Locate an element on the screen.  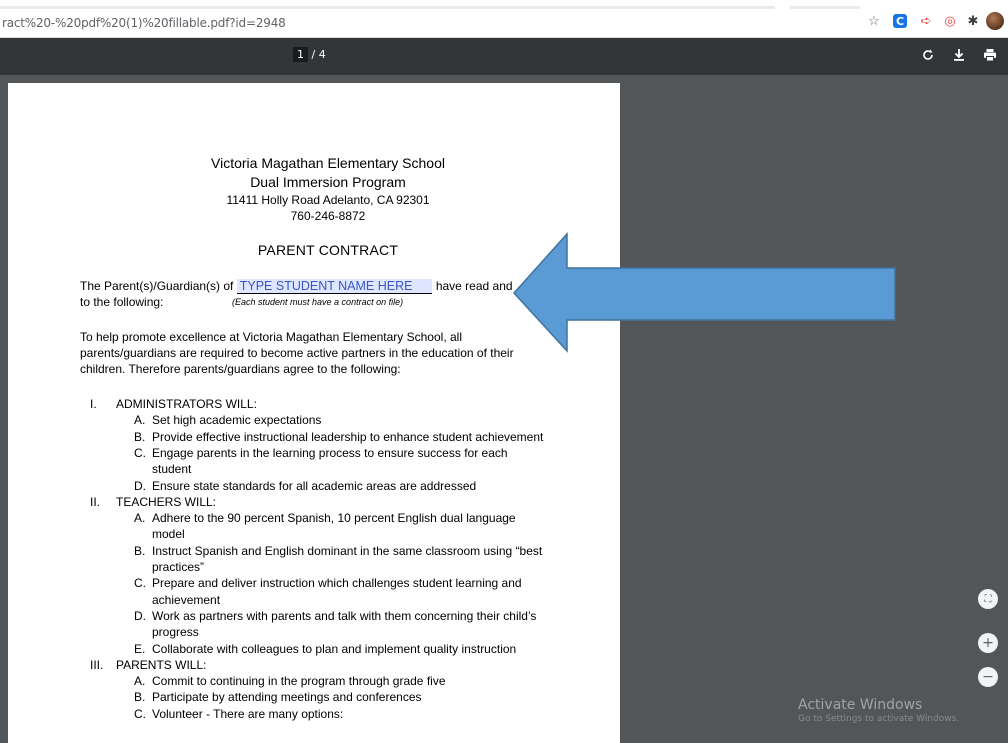
extension-target-icon: ◎ is located at coordinates (950, 21).